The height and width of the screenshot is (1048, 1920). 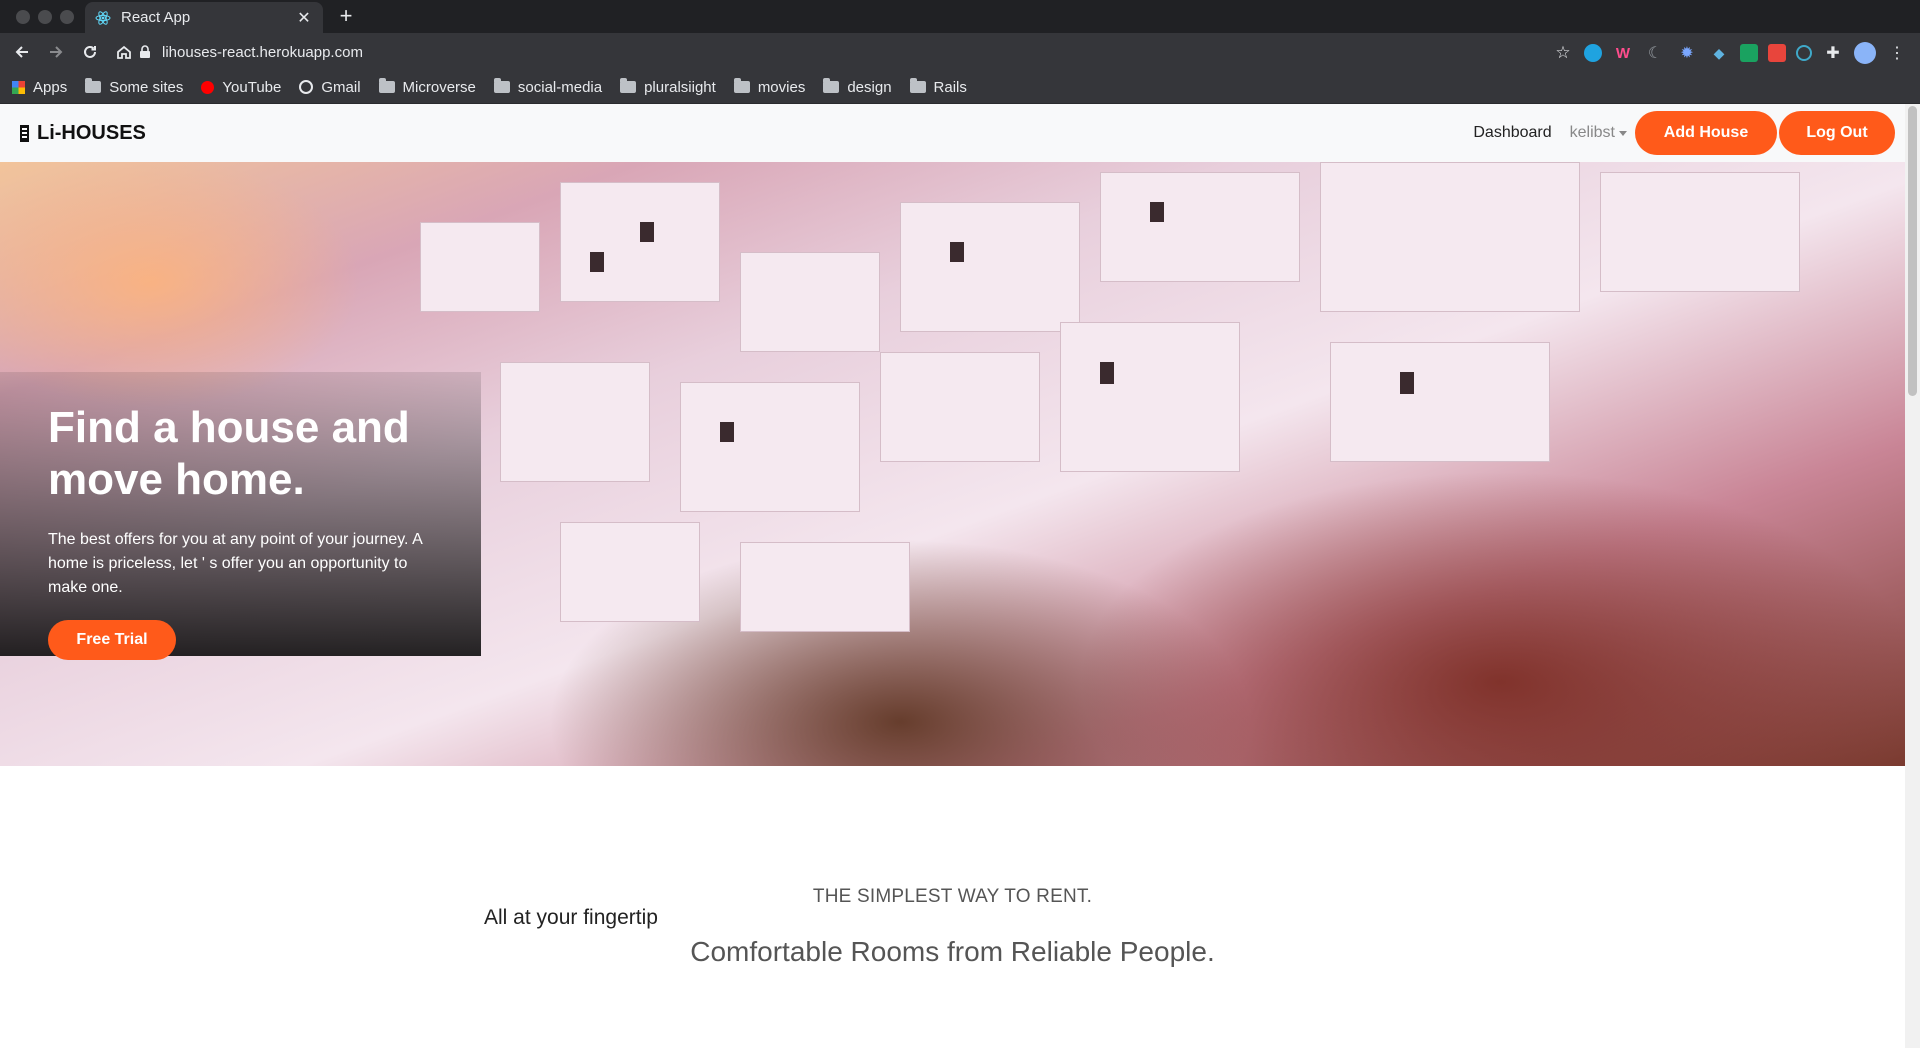 I want to click on logout-button: Log Out, so click(x=1837, y=133).